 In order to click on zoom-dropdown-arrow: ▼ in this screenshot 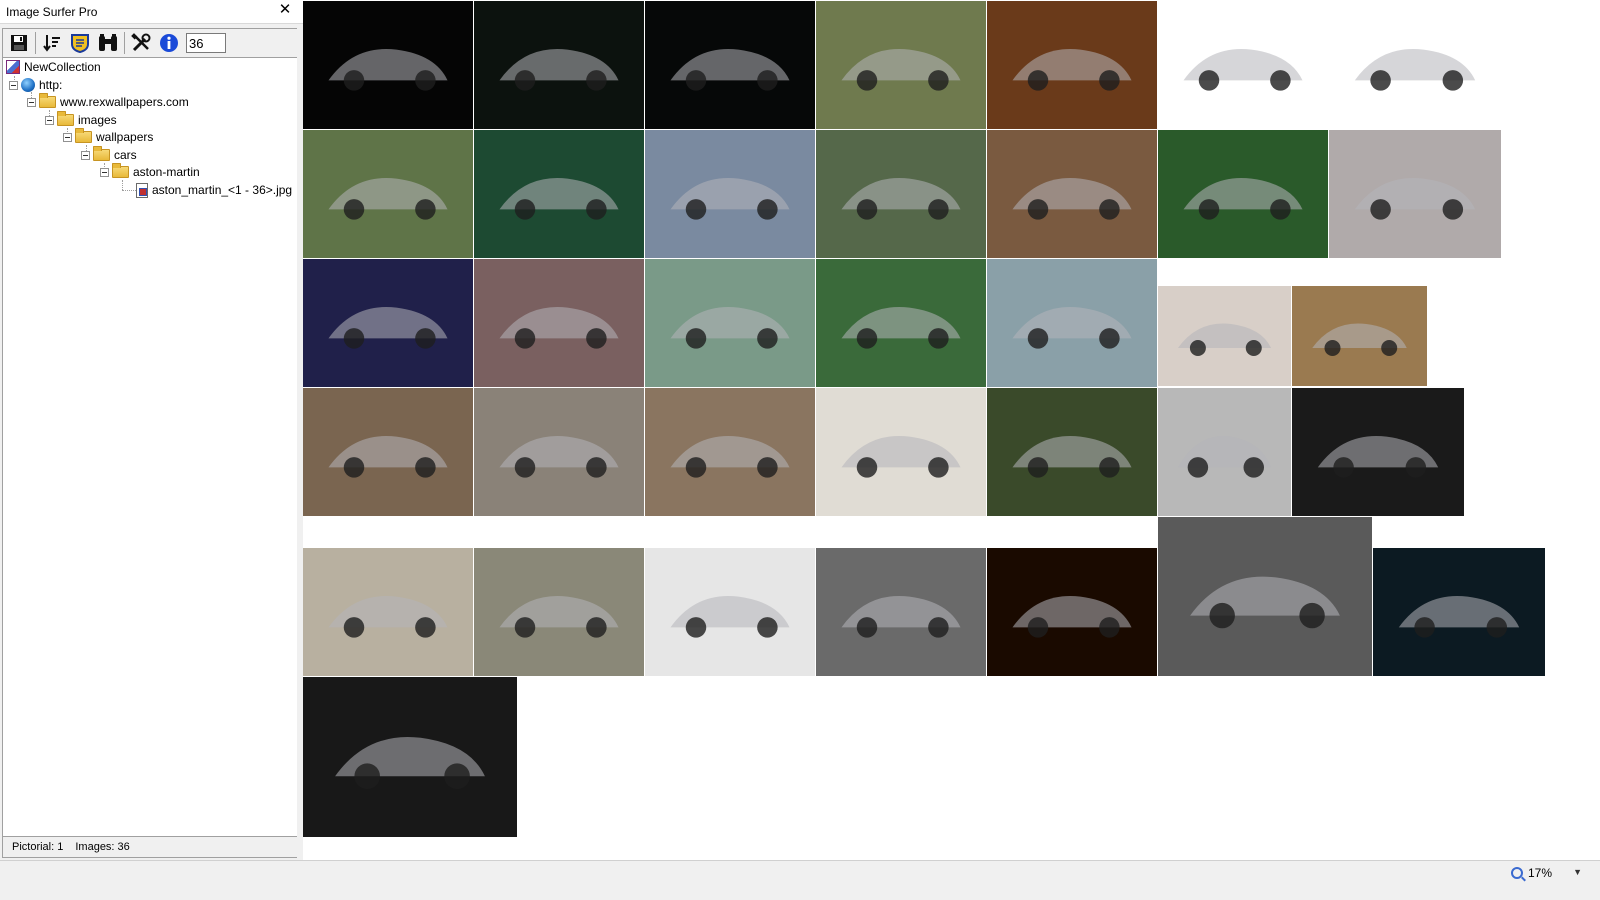, I will do `click(1577, 872)`.